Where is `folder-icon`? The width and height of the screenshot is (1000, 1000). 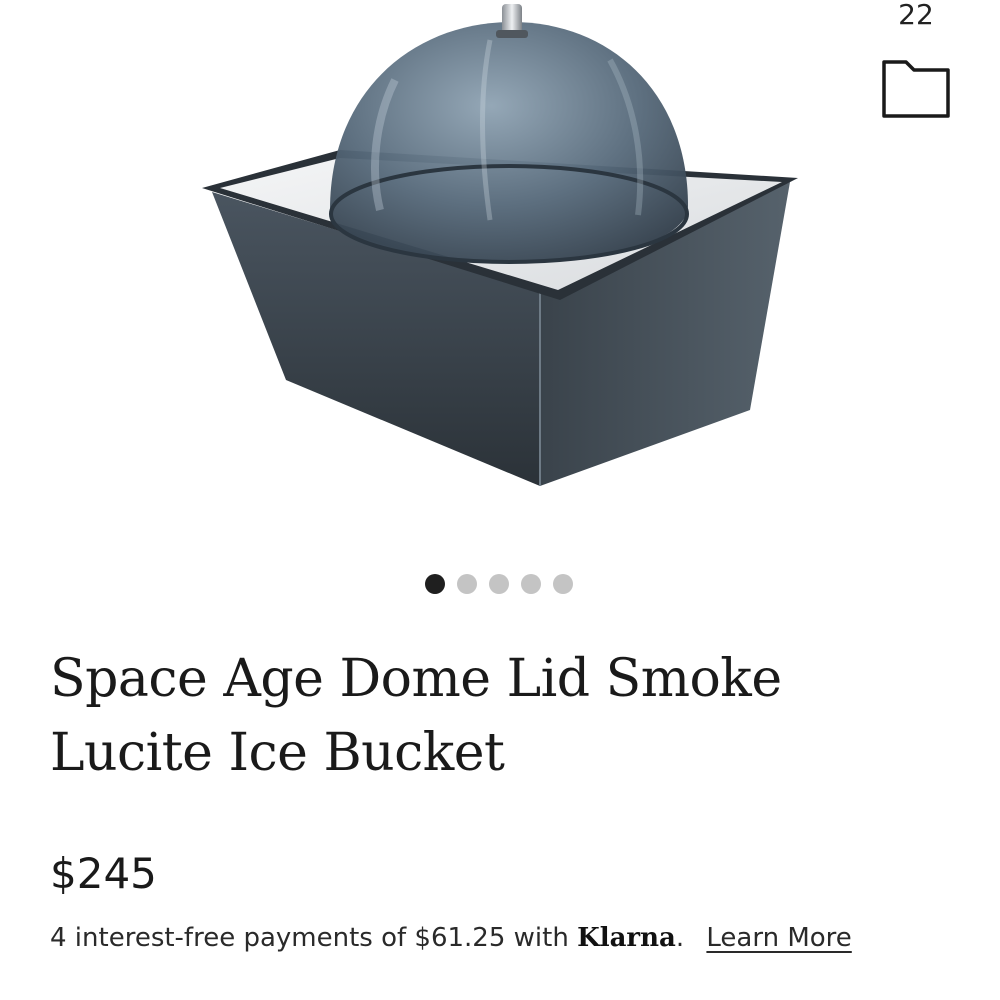
folder-icon is located at coordinates (916, 89).